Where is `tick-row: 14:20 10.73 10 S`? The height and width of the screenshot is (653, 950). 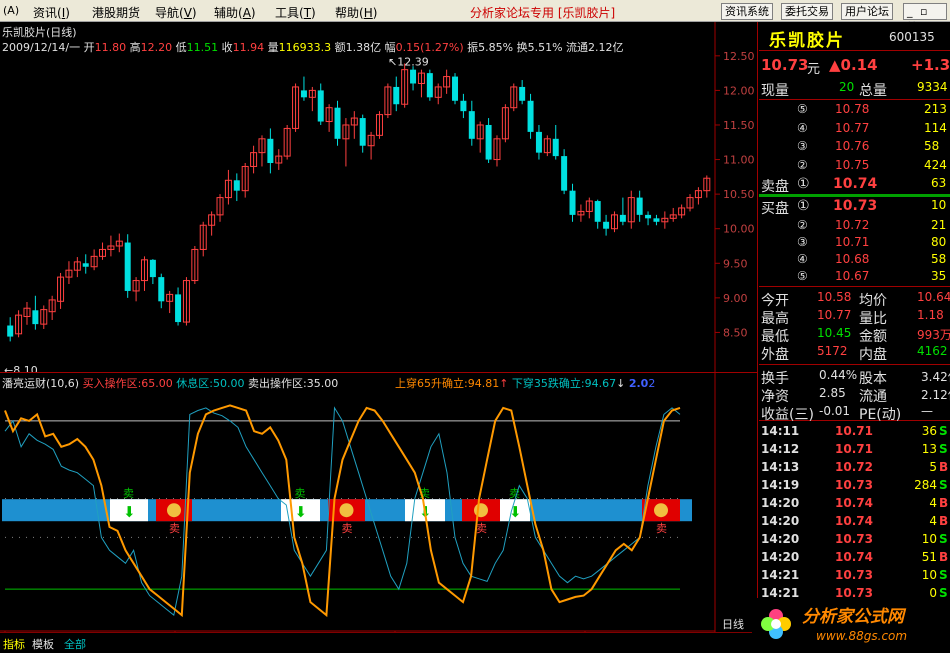 tick-row: 14:20 10.73 10 S is located at coordinates (854, 541).